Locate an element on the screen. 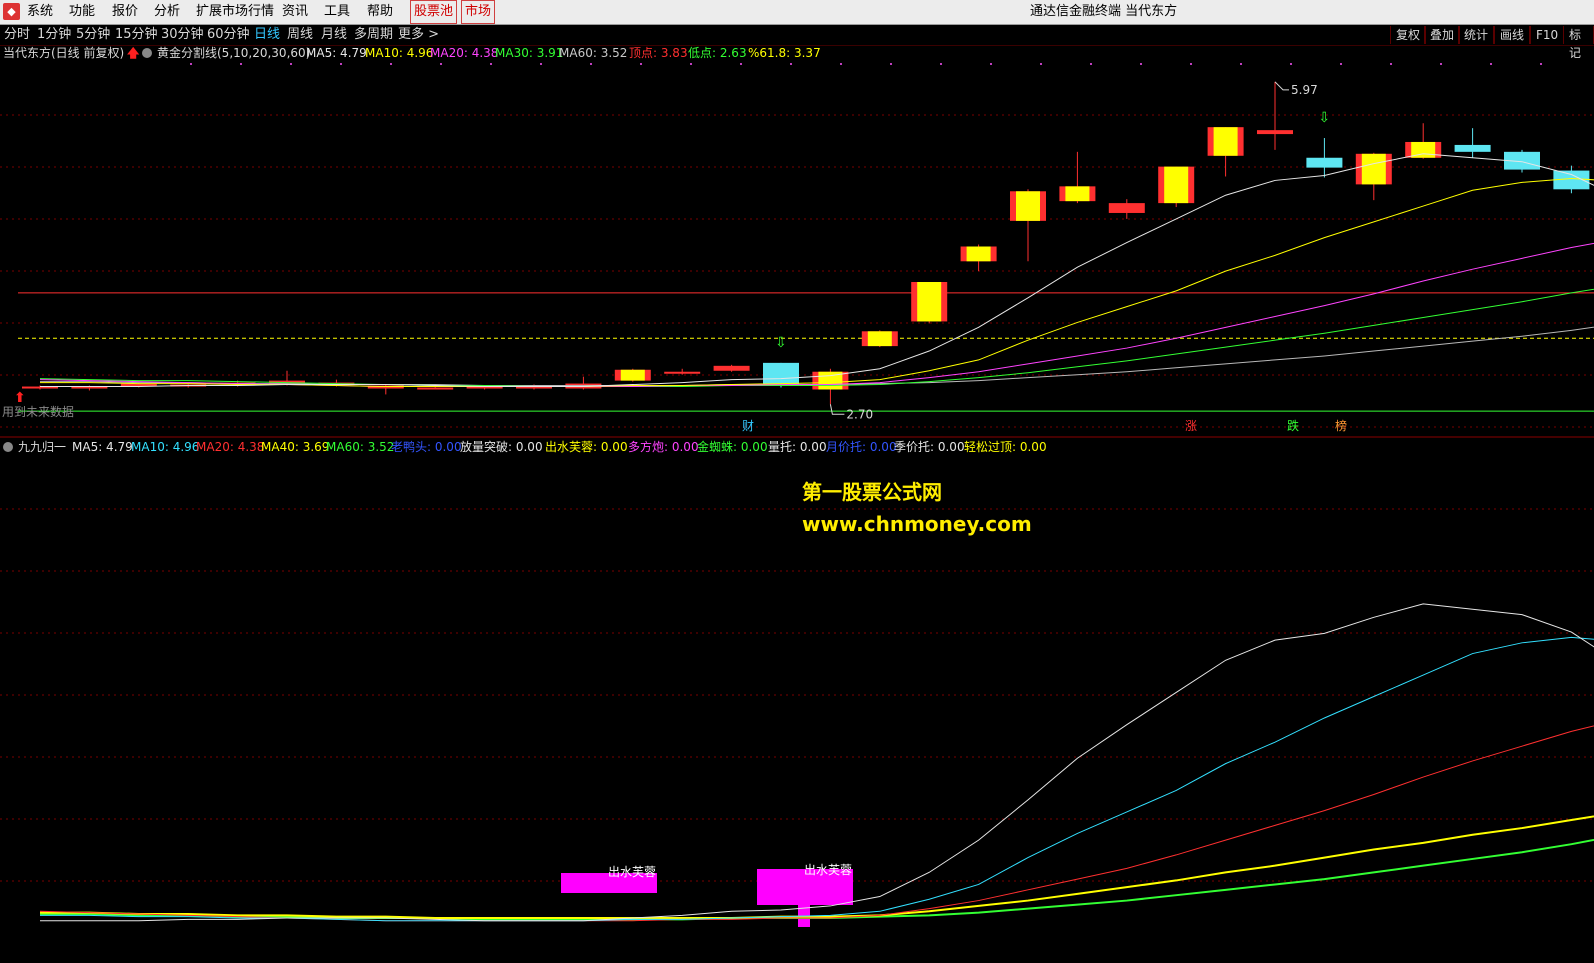 This screenshot has height=963, width=1594. indicator-toggle-icon is located at coordinates (147, 53).